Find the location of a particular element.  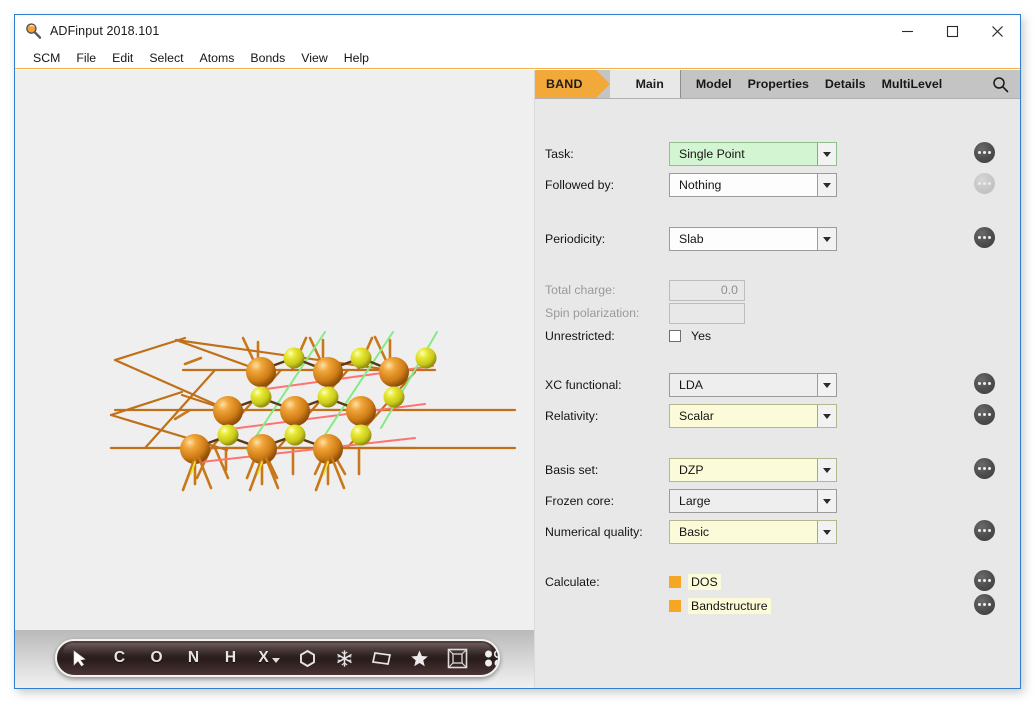

calculate-dos-checkbox-box is located at coordinates (675, 582).